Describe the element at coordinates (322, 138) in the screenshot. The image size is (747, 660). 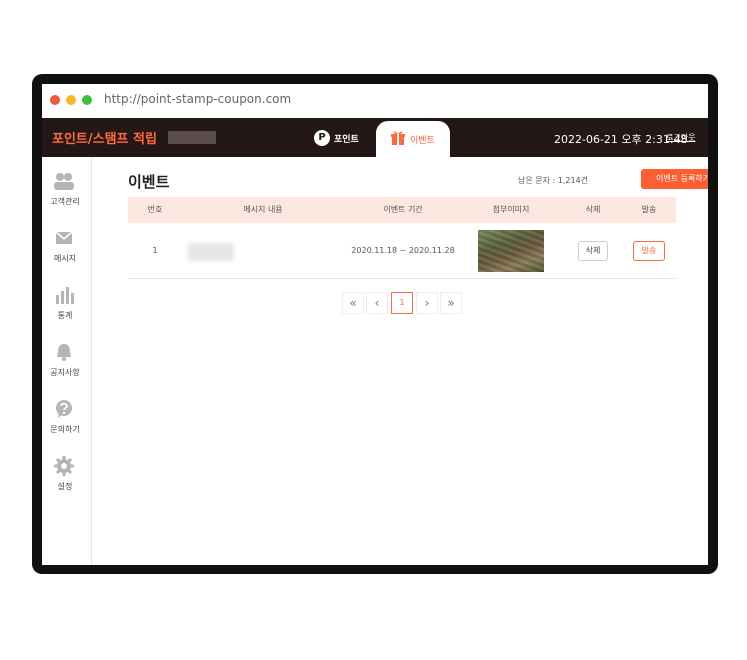
I see `p-circle-icon: P` at that location.